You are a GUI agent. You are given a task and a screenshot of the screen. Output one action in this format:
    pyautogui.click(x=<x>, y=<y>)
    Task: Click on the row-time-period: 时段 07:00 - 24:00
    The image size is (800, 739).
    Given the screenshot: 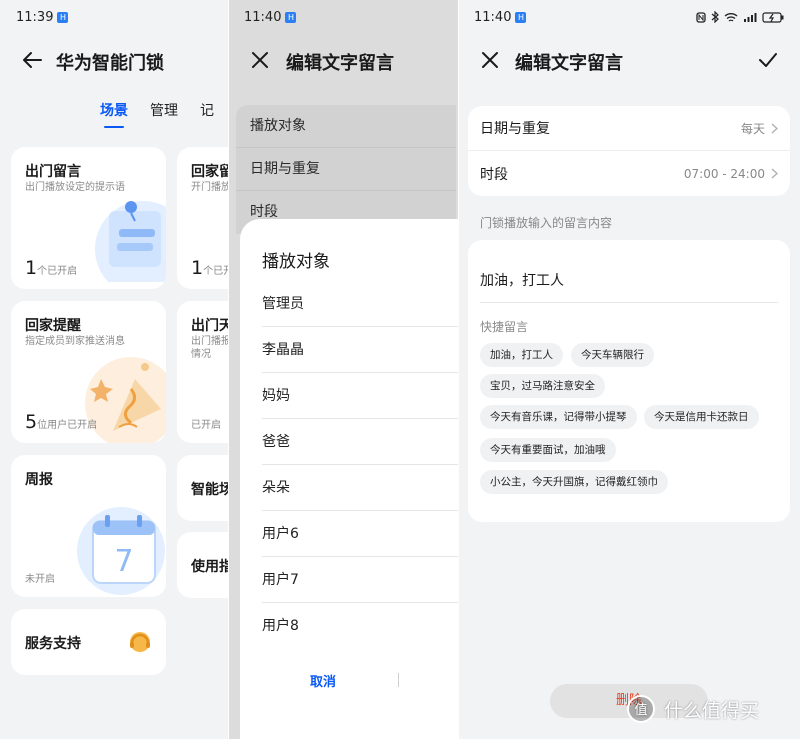 What is the action you would take?
    pyautogui.click(x=629, y=173)
    